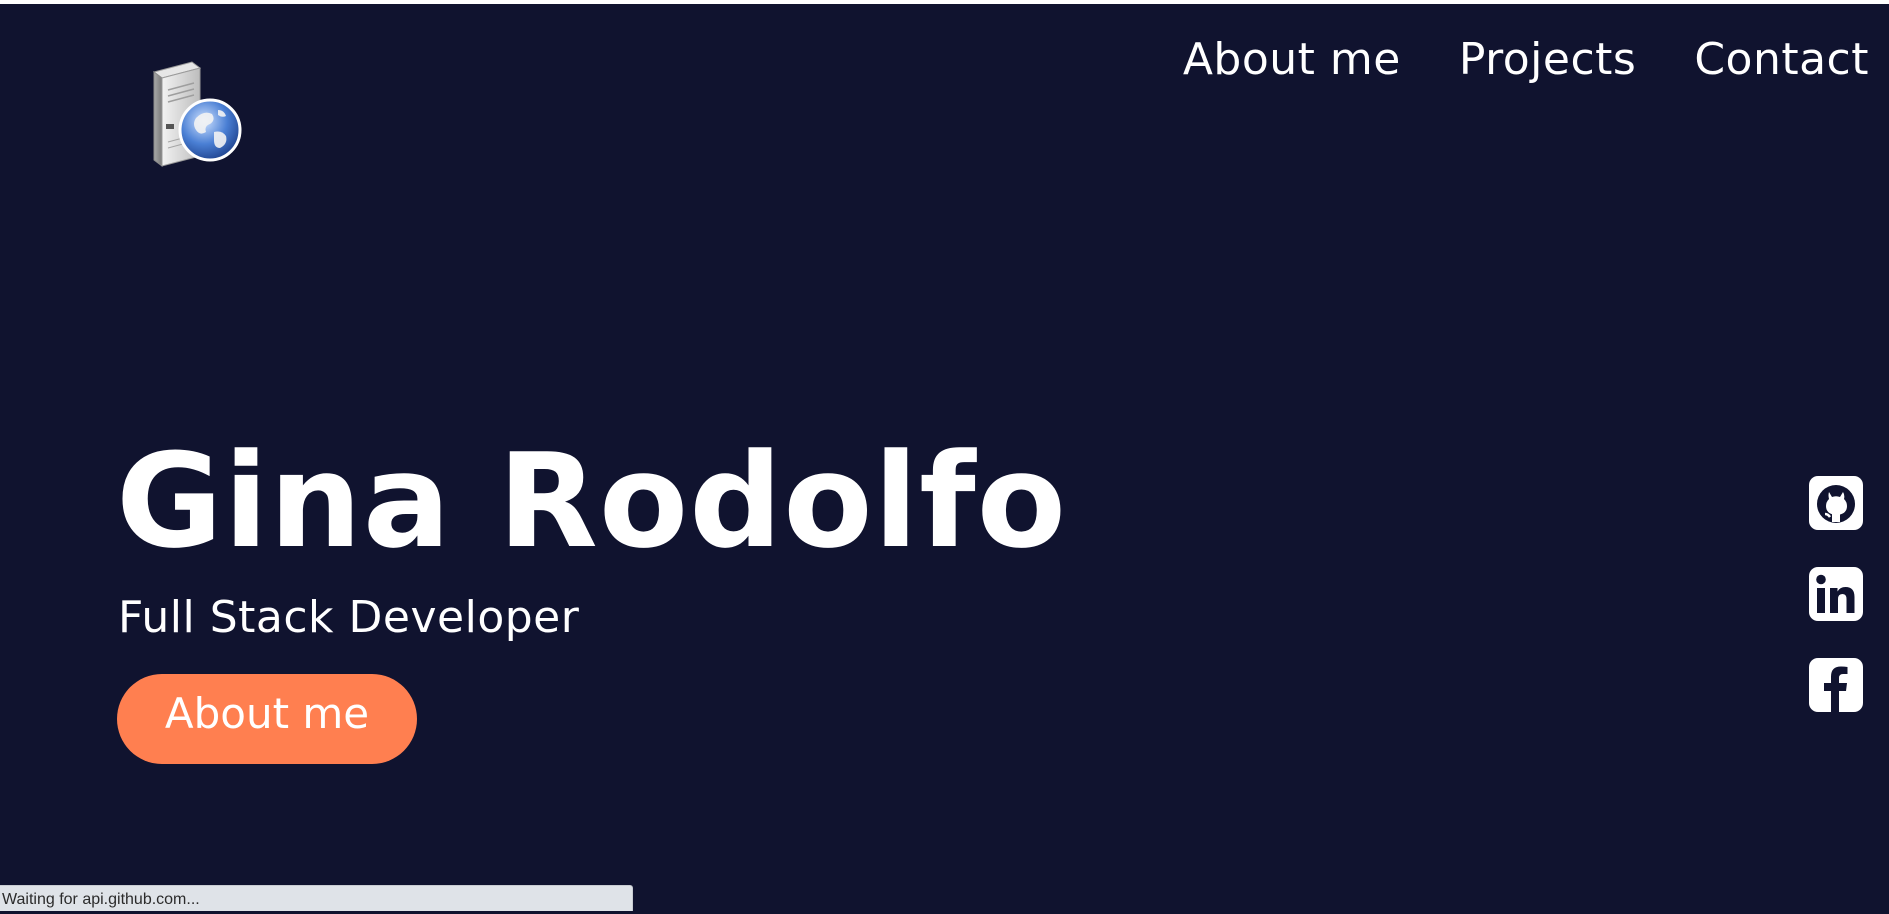 The width and height of the screenshot is (1889, 914). I want to click on facebook-icon, so click(1836, 685).